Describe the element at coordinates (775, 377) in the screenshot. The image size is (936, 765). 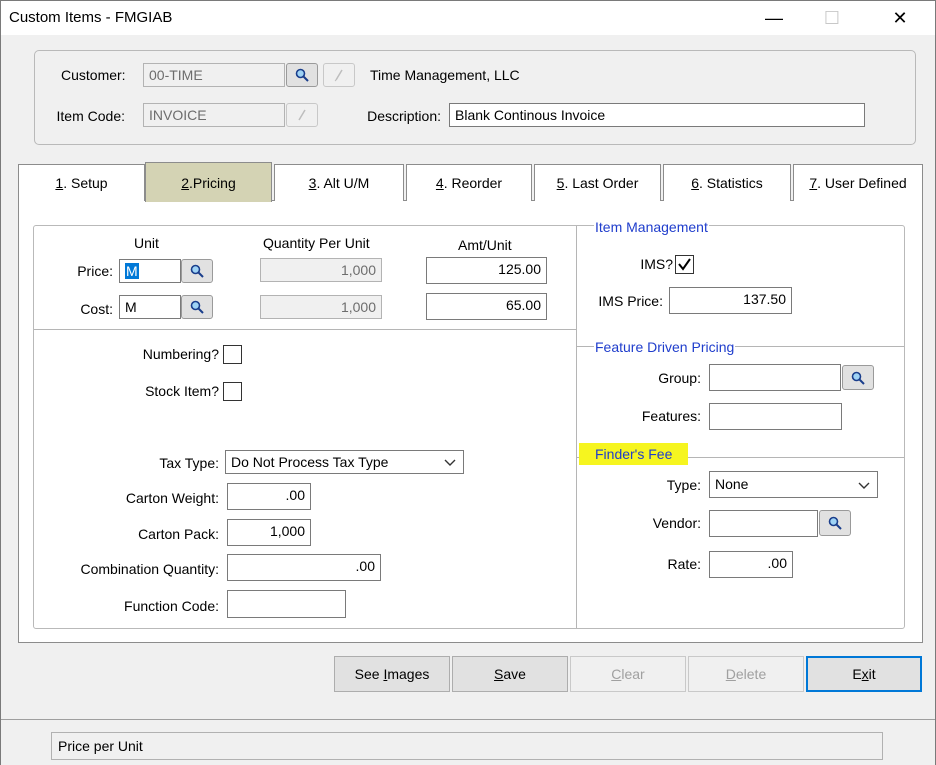
I see `group-field` at that location.